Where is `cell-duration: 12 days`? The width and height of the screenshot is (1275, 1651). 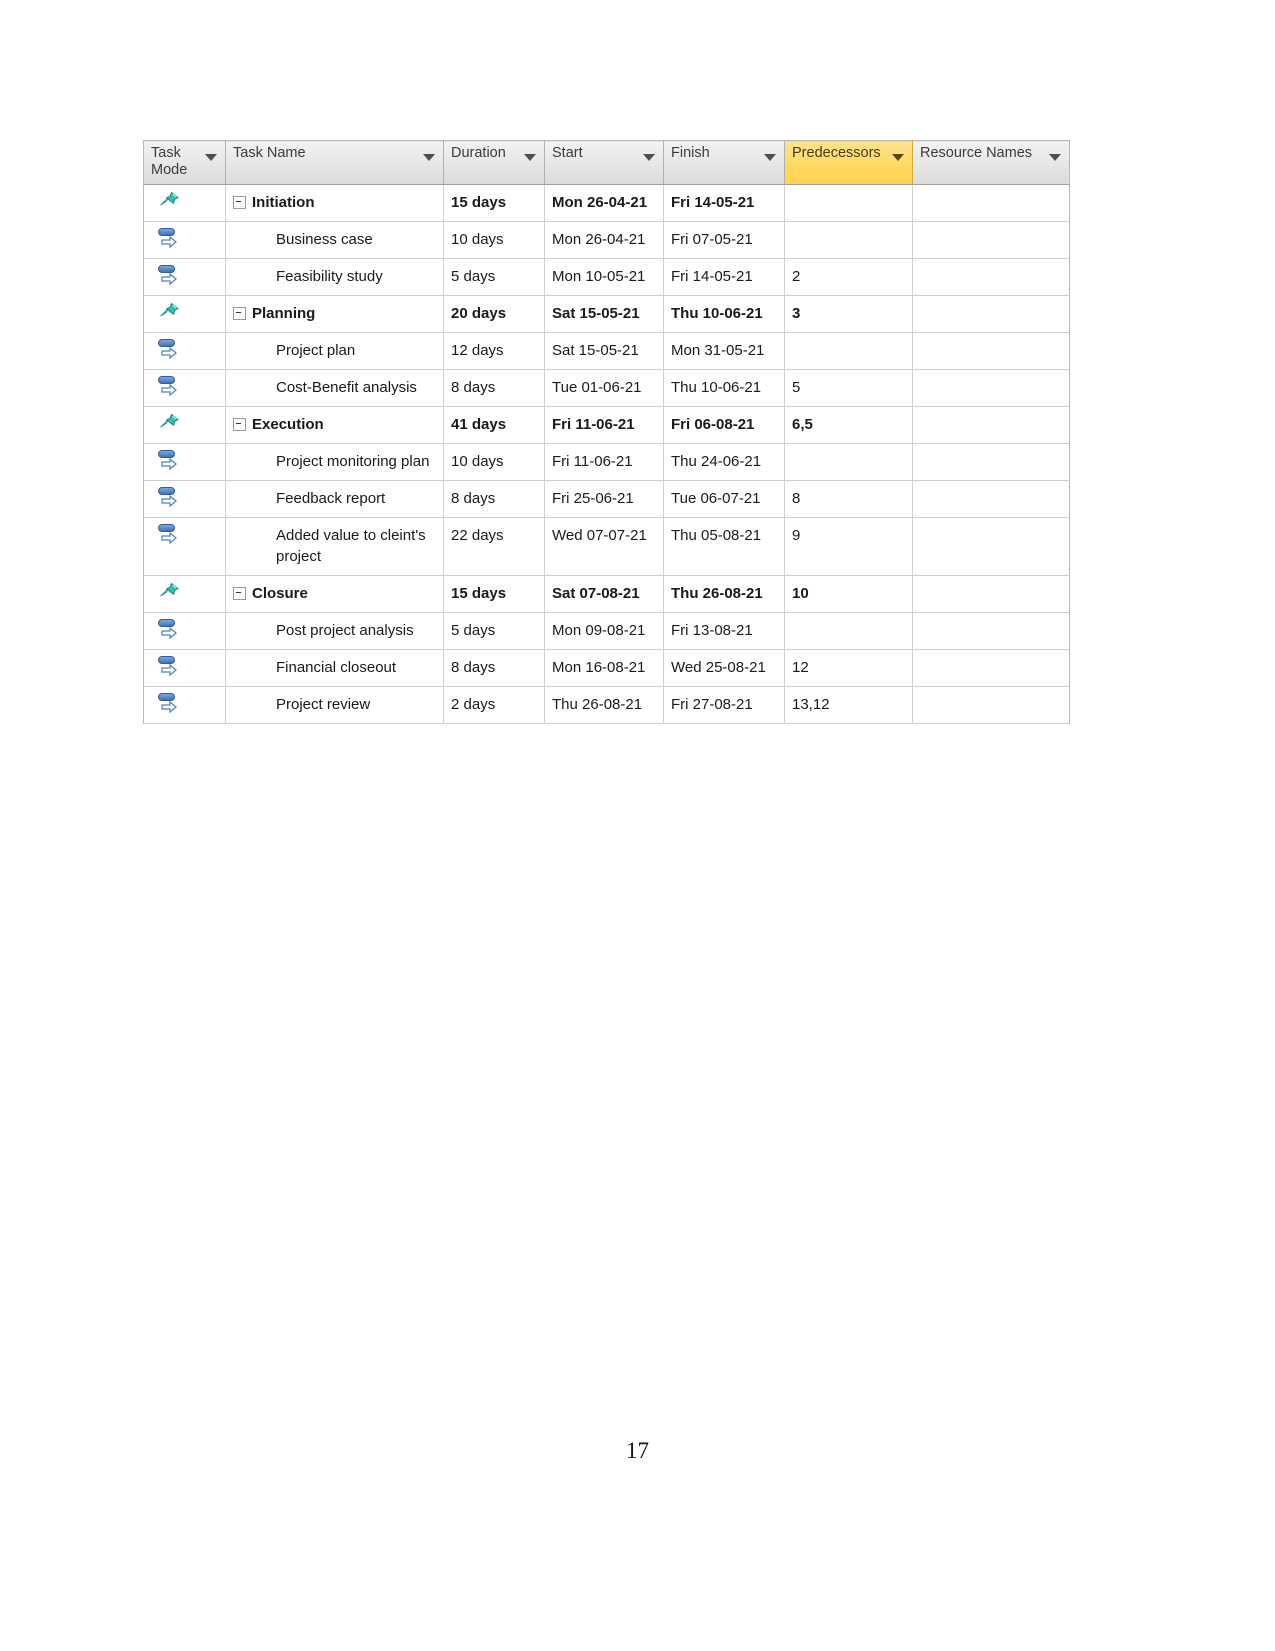
cell-duration: 12 days is located at coordinates (494, 351).